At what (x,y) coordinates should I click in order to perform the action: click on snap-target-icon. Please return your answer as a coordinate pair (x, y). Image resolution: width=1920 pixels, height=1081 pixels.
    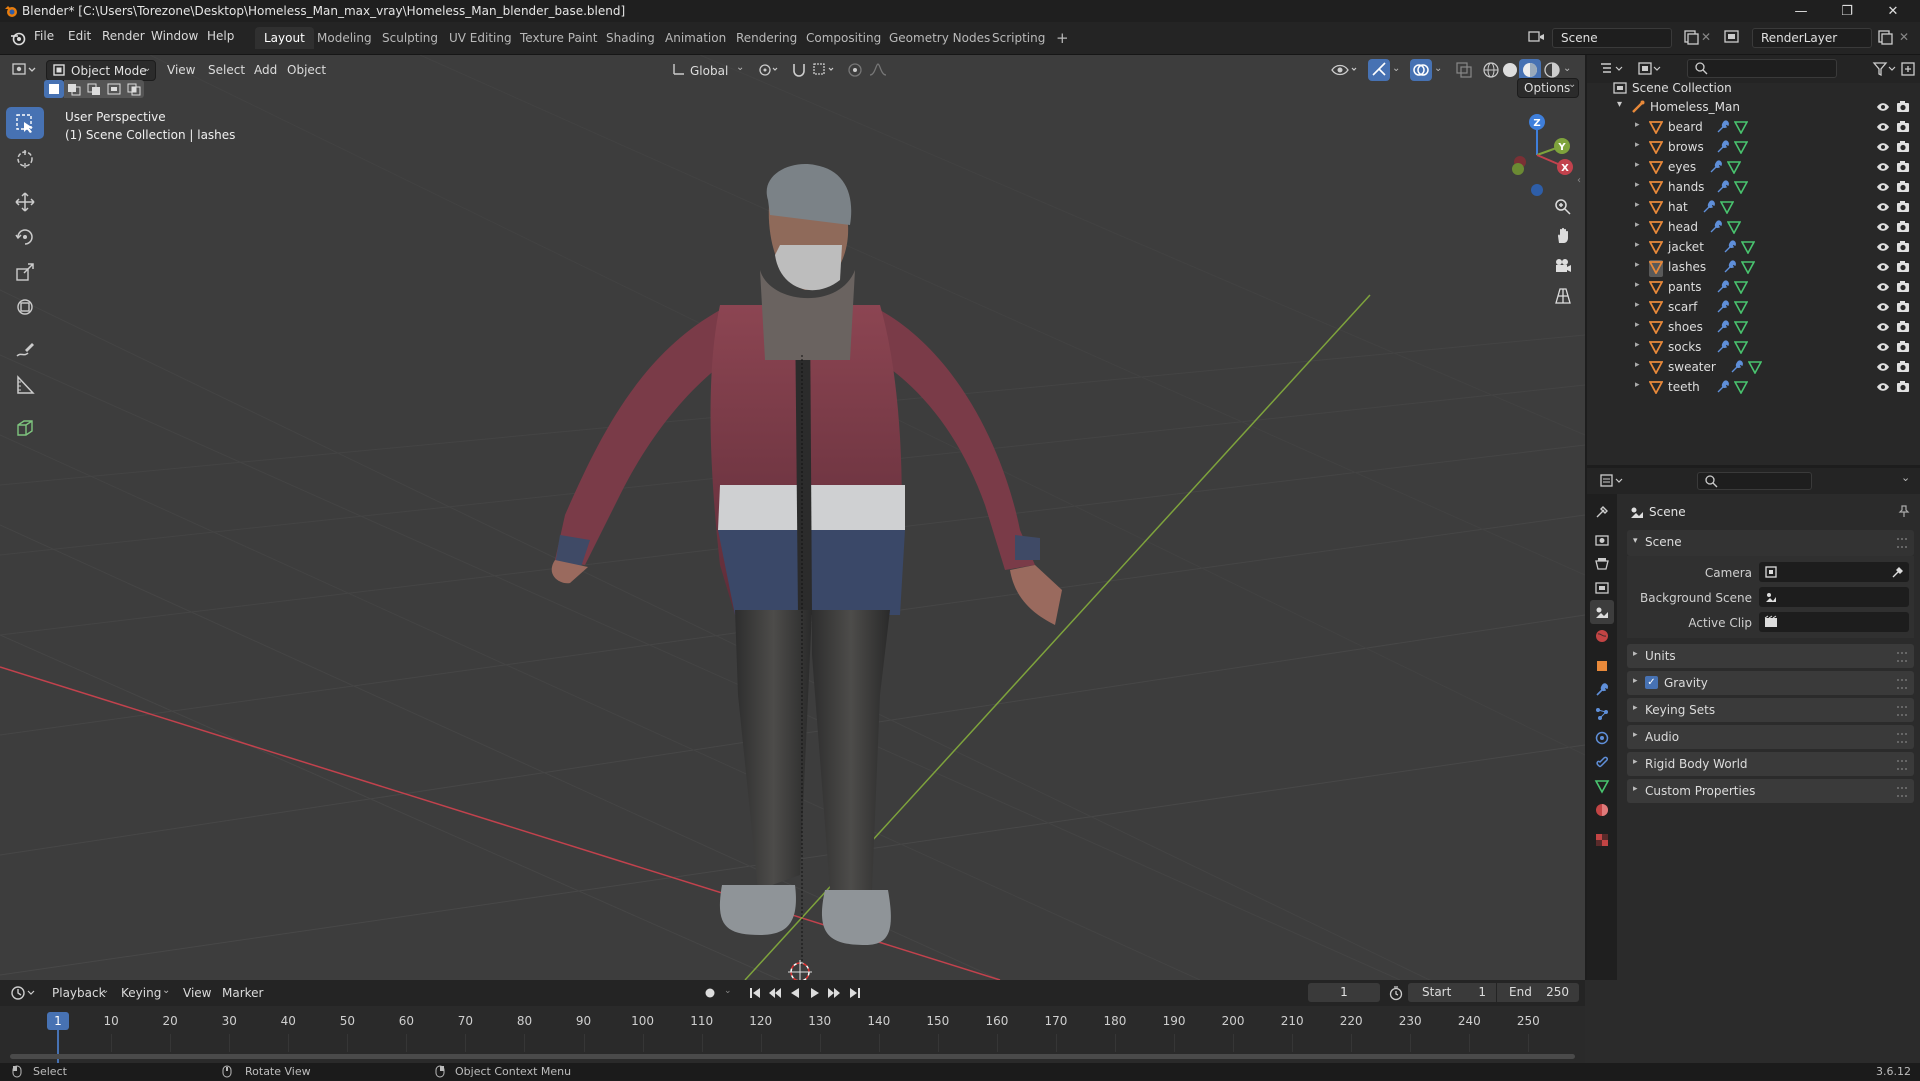
    Looking at the image, I should click on (825, 71).